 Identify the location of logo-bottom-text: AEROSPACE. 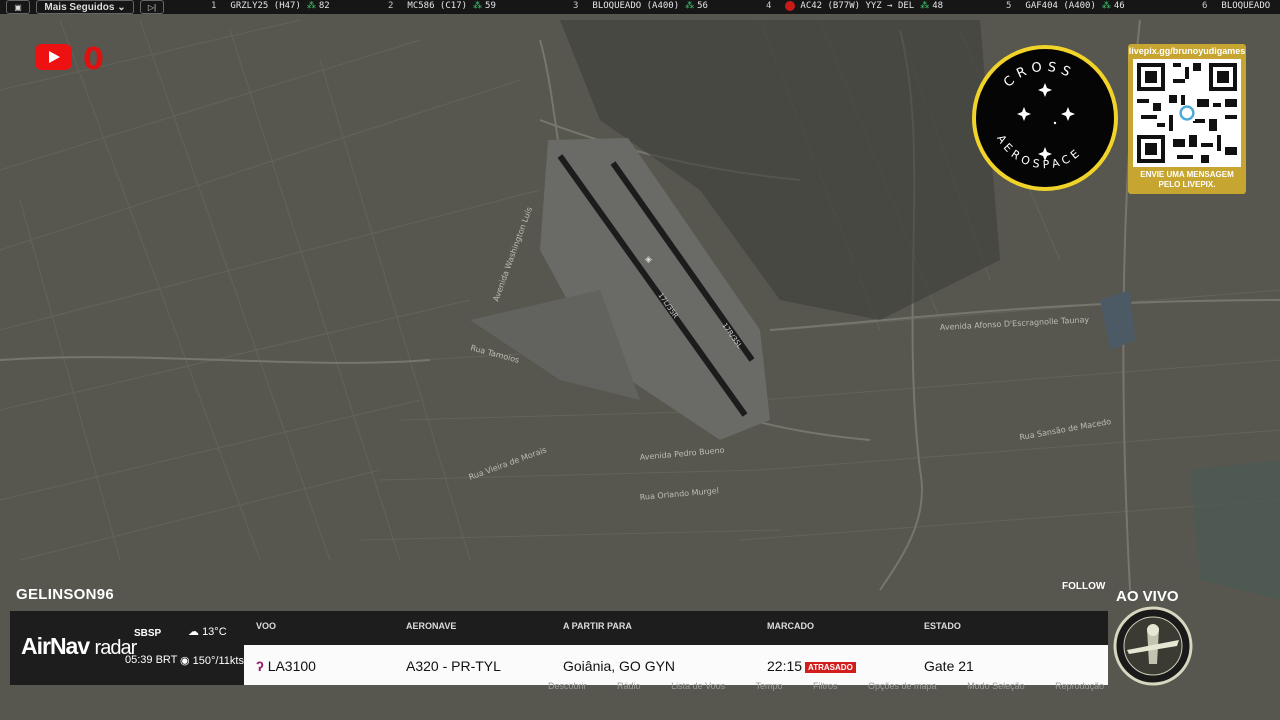
(1037, 151).